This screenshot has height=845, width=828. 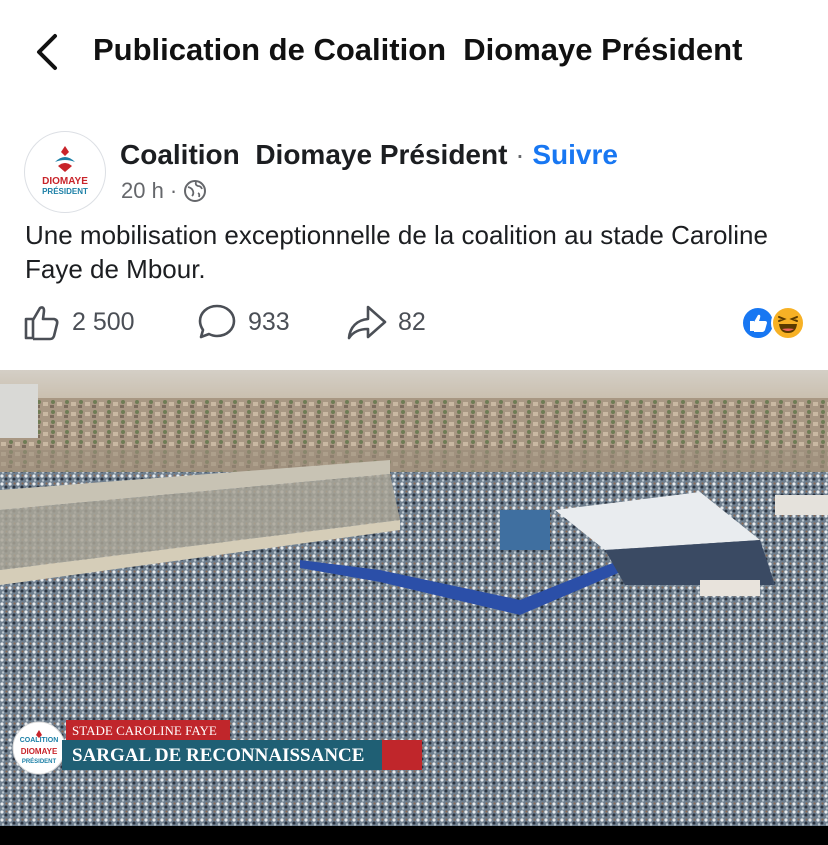 I want to click on comment-count: 933, so click(x=269, y=321).